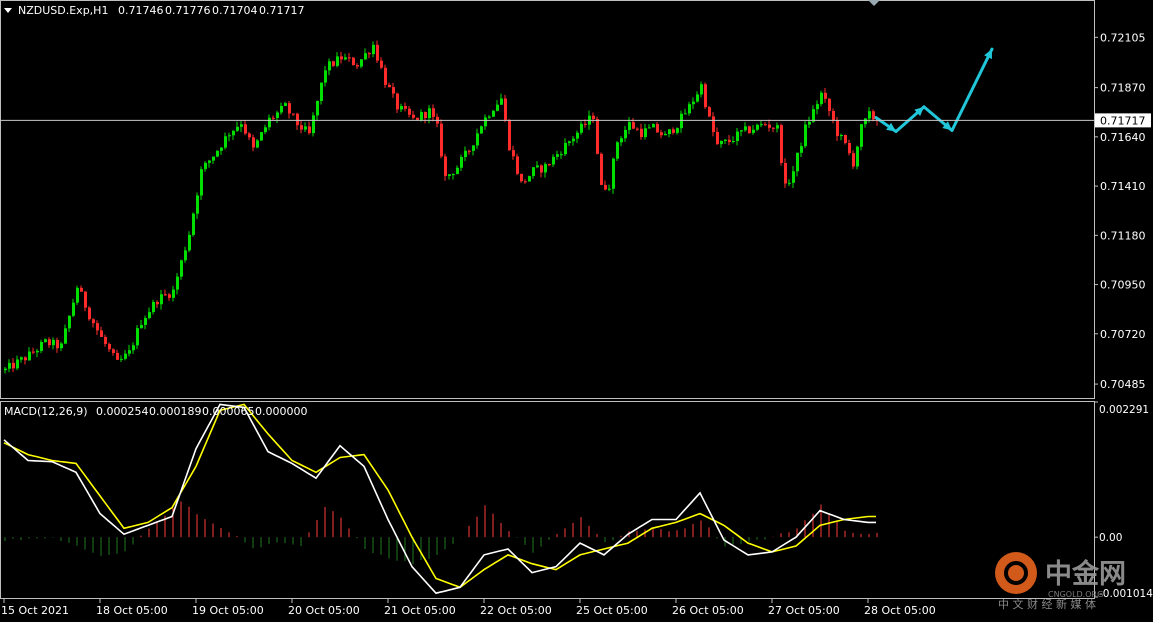  I want to click on time-tick-label: 25 Oct 05:00, so click(612, 610).